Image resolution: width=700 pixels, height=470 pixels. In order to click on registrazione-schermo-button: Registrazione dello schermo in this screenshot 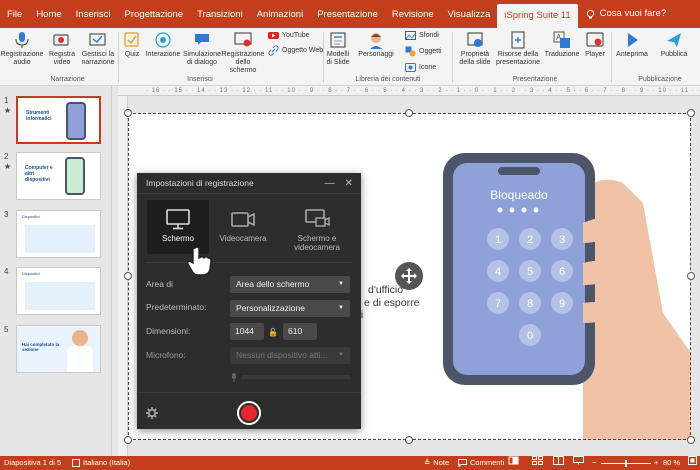, I will do `click(243, 53)`.